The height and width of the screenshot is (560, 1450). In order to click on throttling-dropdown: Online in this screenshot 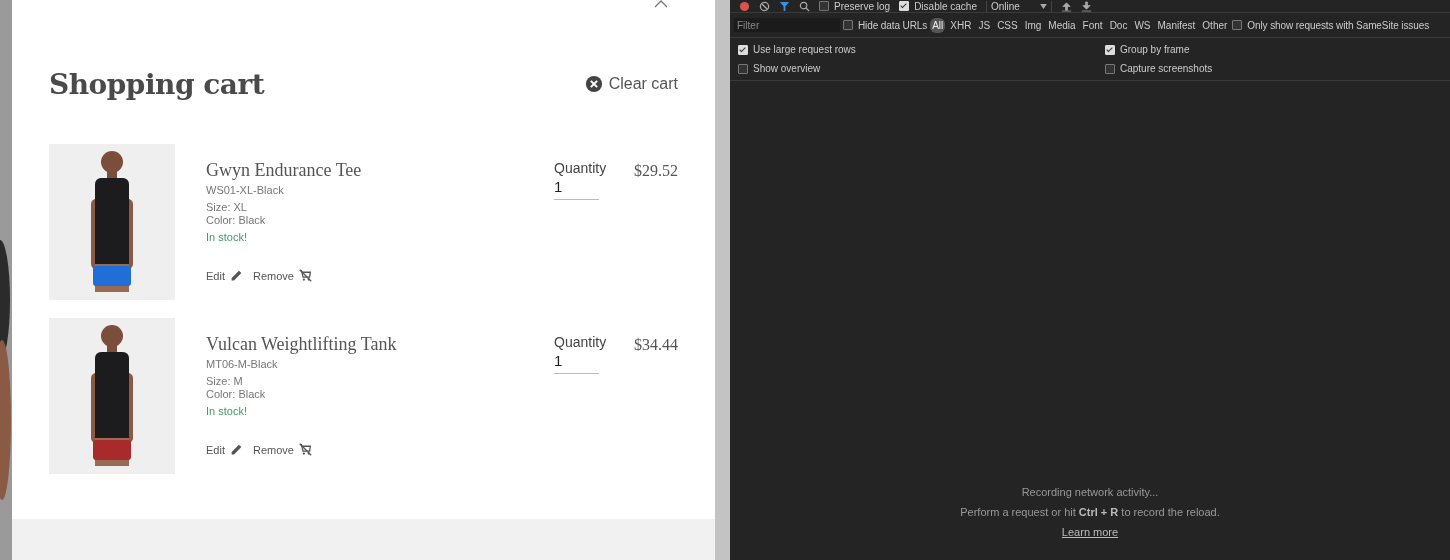, I will do `click(1018, 6)`.